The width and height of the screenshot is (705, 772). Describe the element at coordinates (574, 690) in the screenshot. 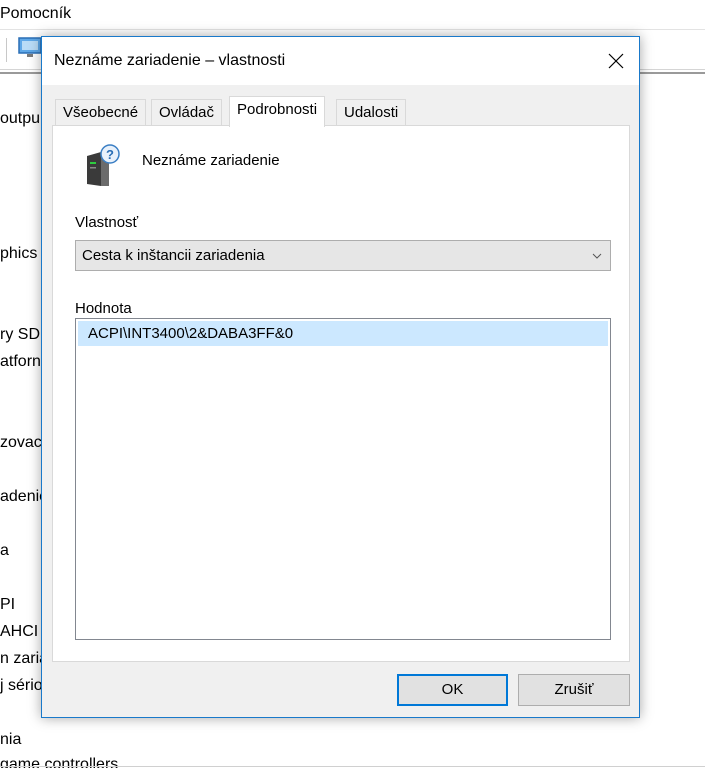

I see `cancel-button: Zrušiť` at that location.